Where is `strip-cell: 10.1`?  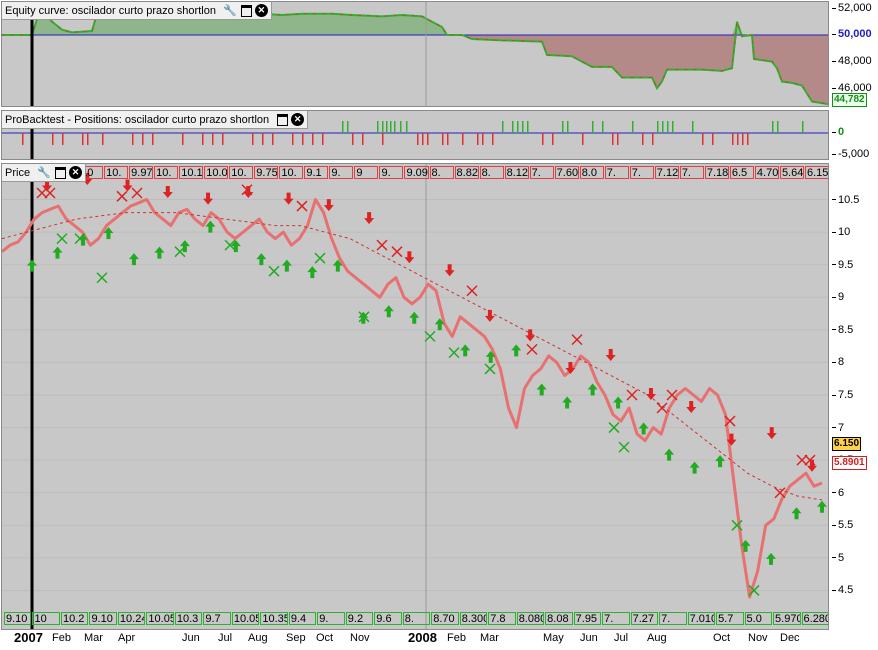 strip-cell: 10.1 is located at coordinates (191, 172).